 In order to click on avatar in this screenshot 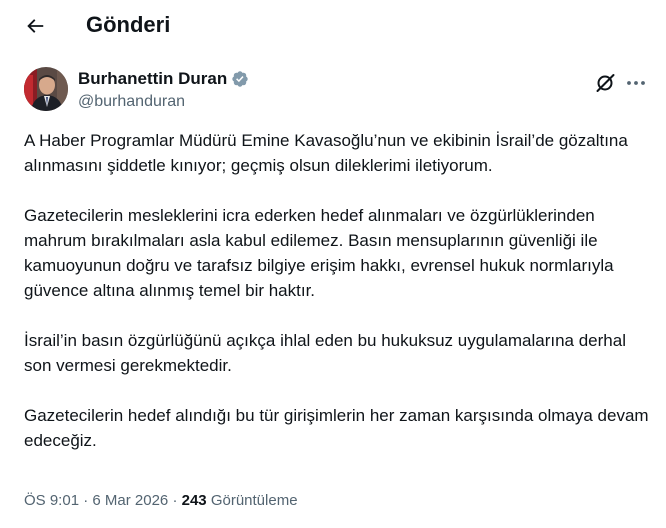, I will do `click(46, 89)`.